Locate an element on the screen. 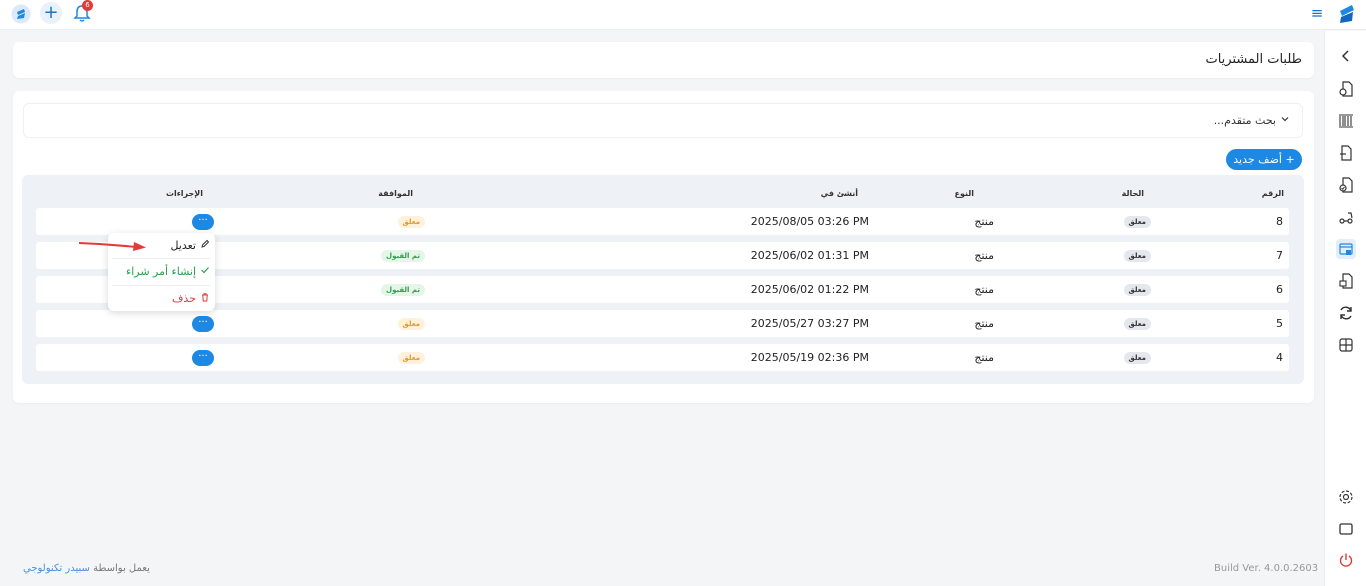 This screenshot has height=586, width=1366. page-title: طلبات المشتريات is located at coordinates (1253, 59).